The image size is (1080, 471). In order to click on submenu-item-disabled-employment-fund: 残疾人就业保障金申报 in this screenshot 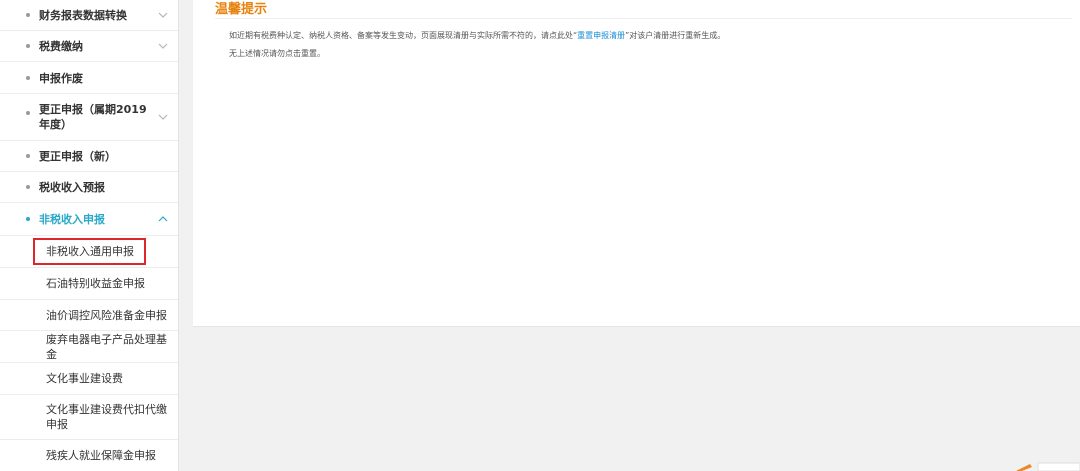, I will do `click(89, 455)`.